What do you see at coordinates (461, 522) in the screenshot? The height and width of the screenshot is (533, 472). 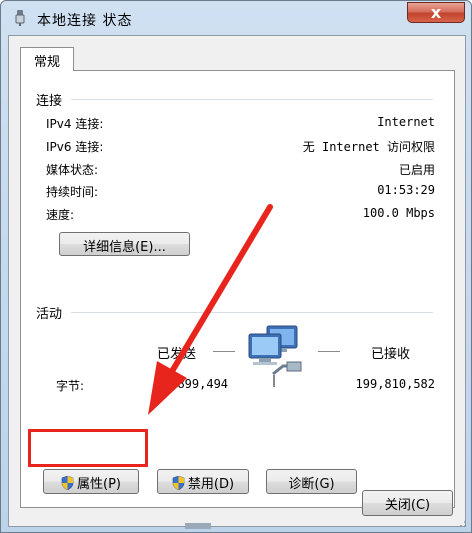 I see `size-grip-icon` at bounding box center [461, 522].